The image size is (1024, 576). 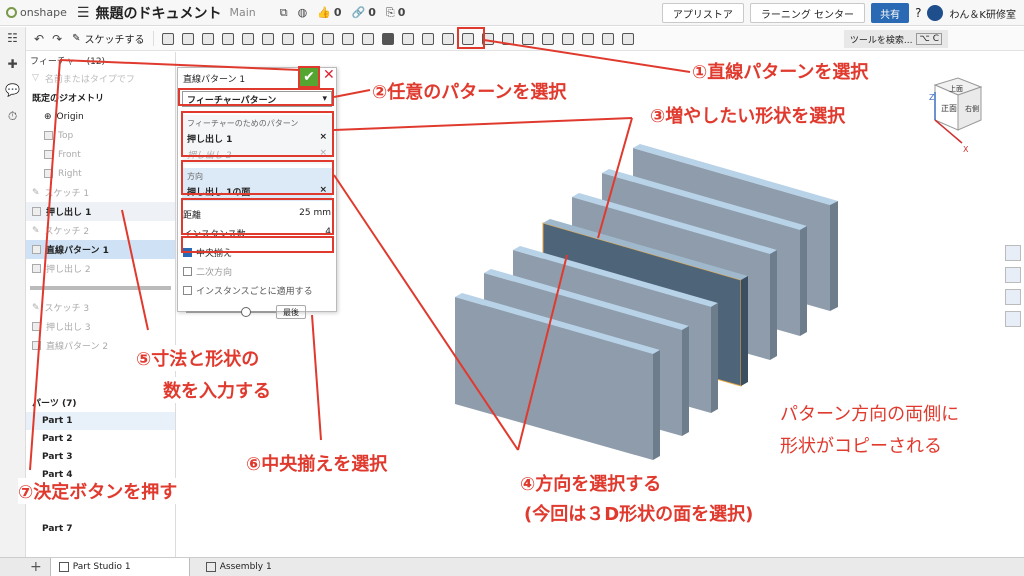 I want to click on annotation-step-5-line1: ⑤寸法と形状の, so click(x=198, y=358).